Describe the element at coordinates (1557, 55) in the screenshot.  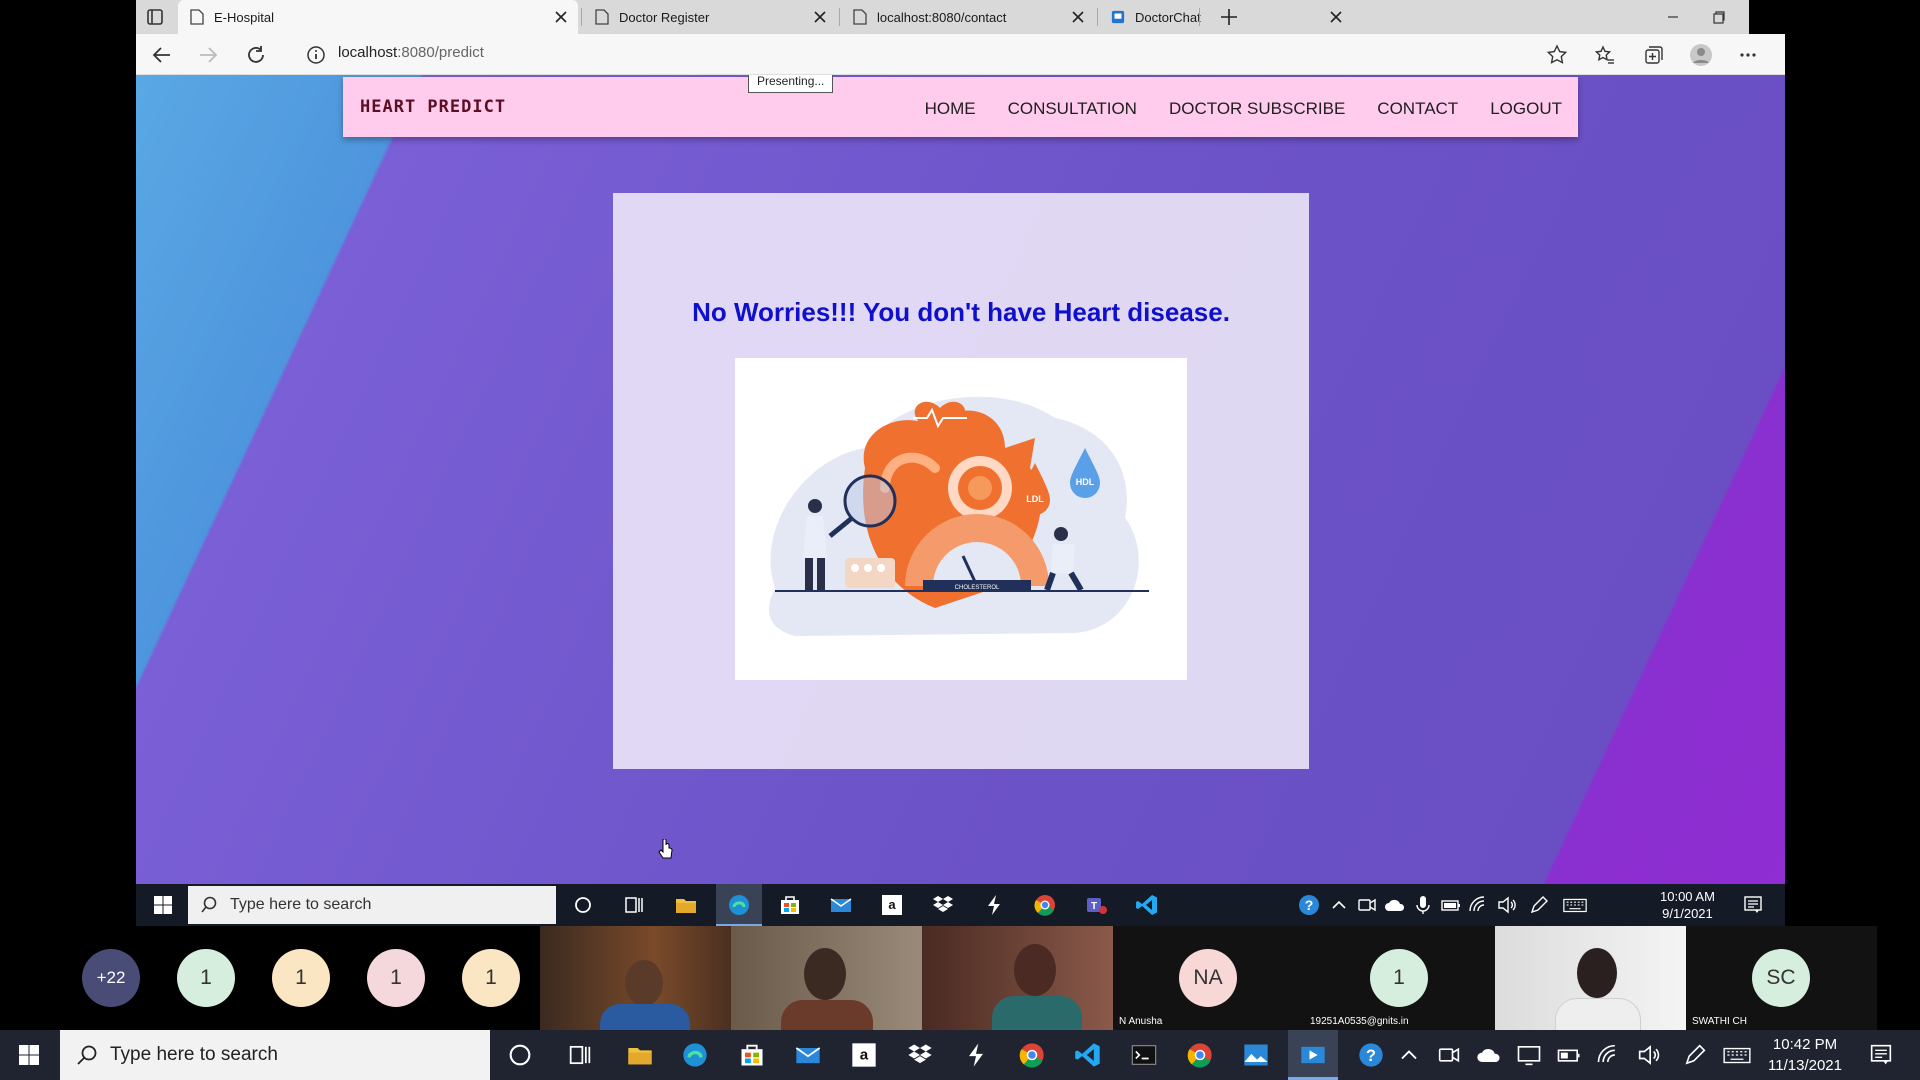
I see `favorite-add-icon` at that location.